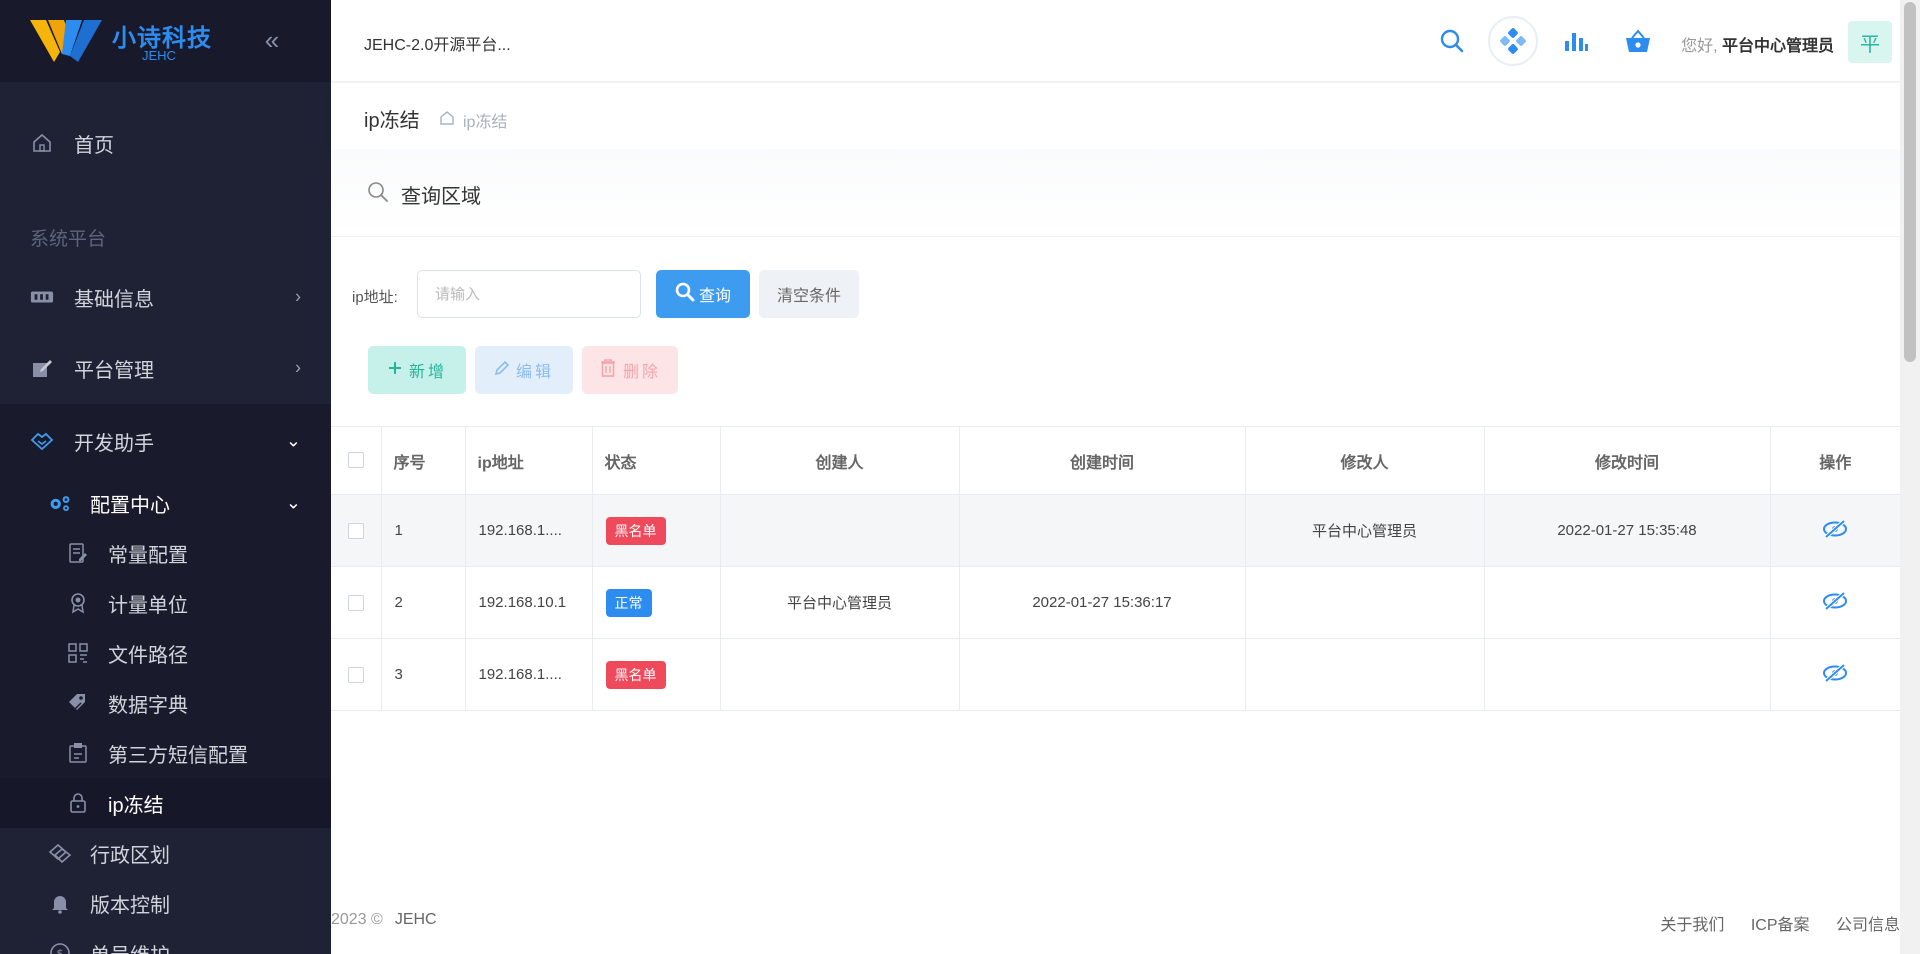  What do you see at coordinates (78, 753) in the screenshot?
I see `clipboard-icon` at bounding box center [78, 753].